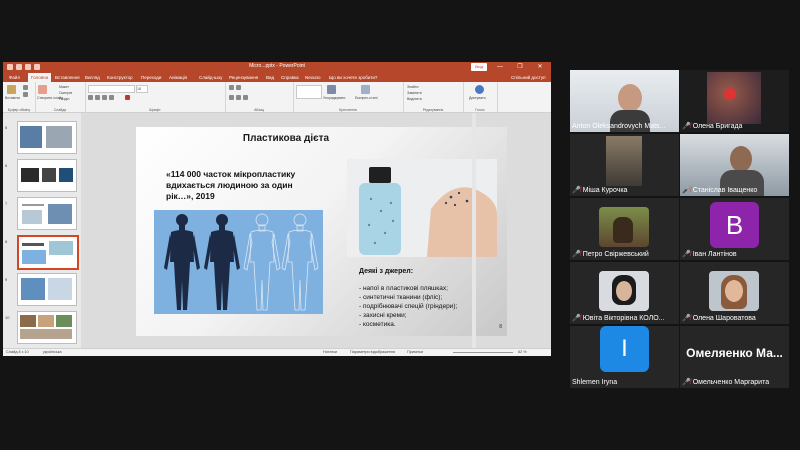 The height and width of the screenshot is (450, 800). Describe the element at coordinates (286, 138) in the screenshot. I see `slide-title: Пластикова дієта` at that location.